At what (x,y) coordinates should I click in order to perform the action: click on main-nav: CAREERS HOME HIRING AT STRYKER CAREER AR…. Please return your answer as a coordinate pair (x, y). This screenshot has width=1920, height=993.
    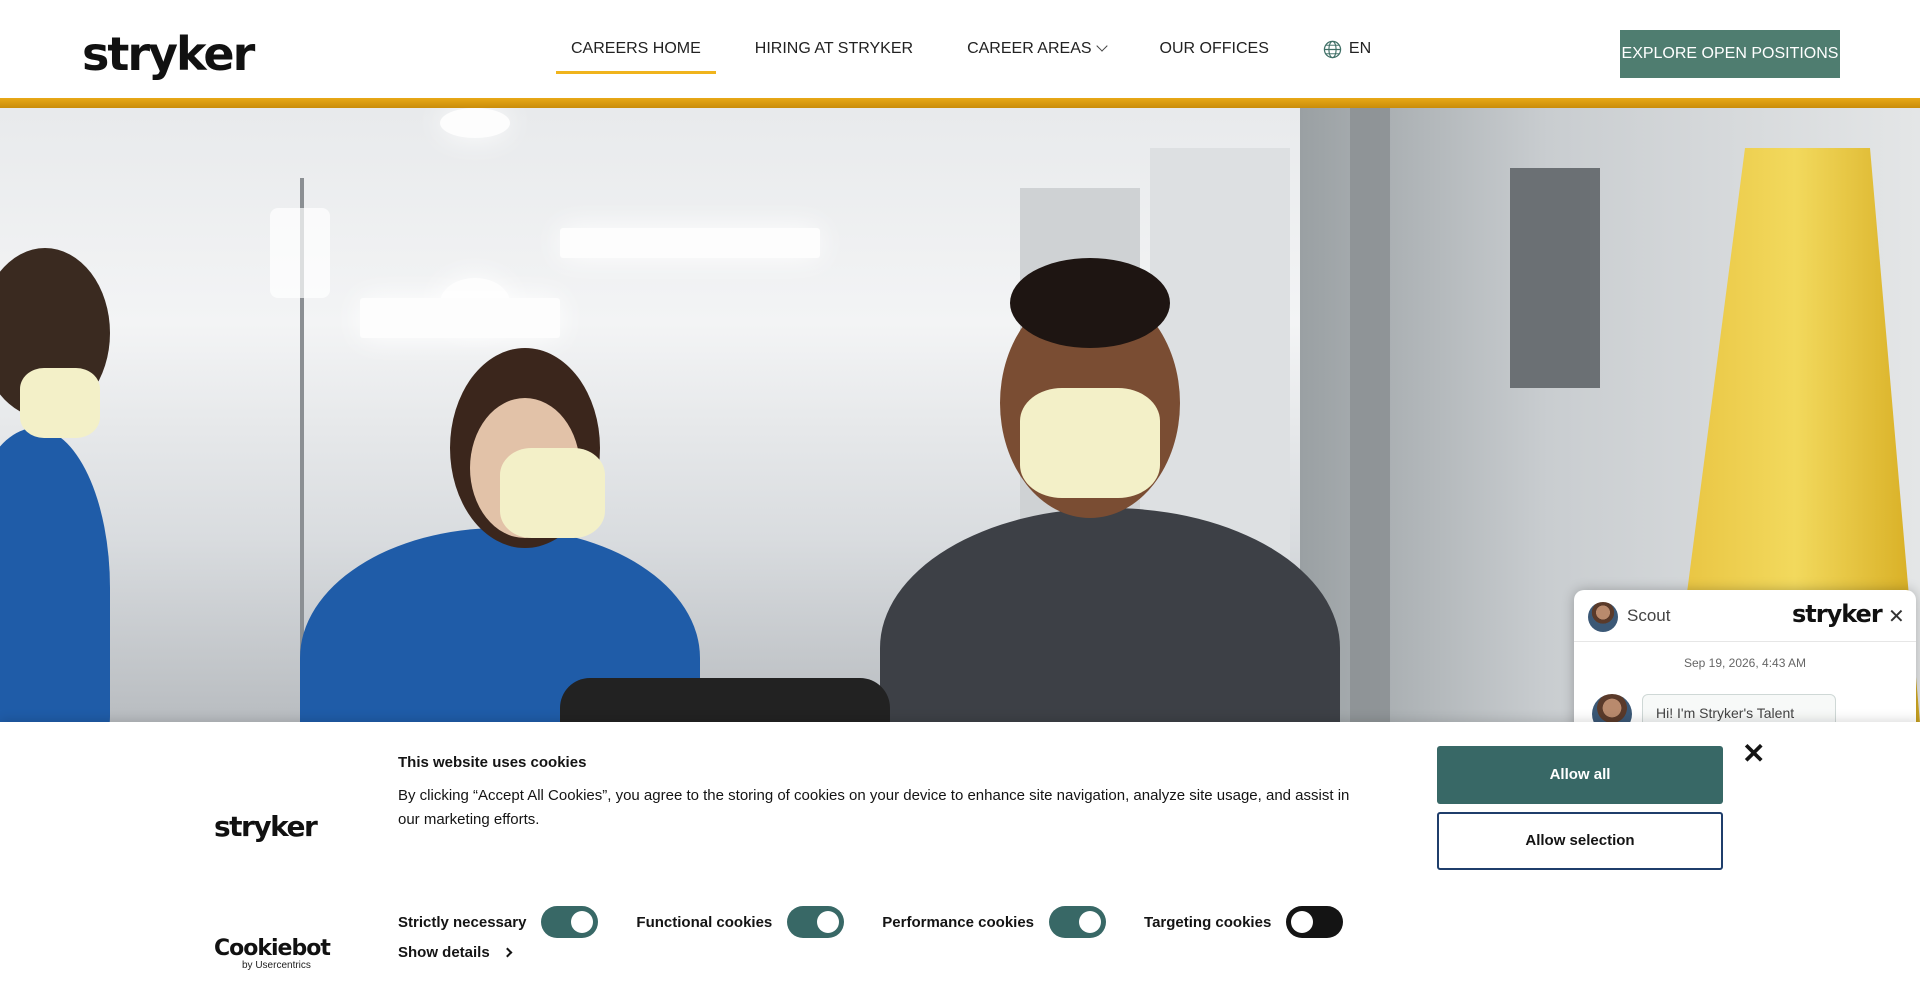
    Looking at the image, I should click on (983, 49).